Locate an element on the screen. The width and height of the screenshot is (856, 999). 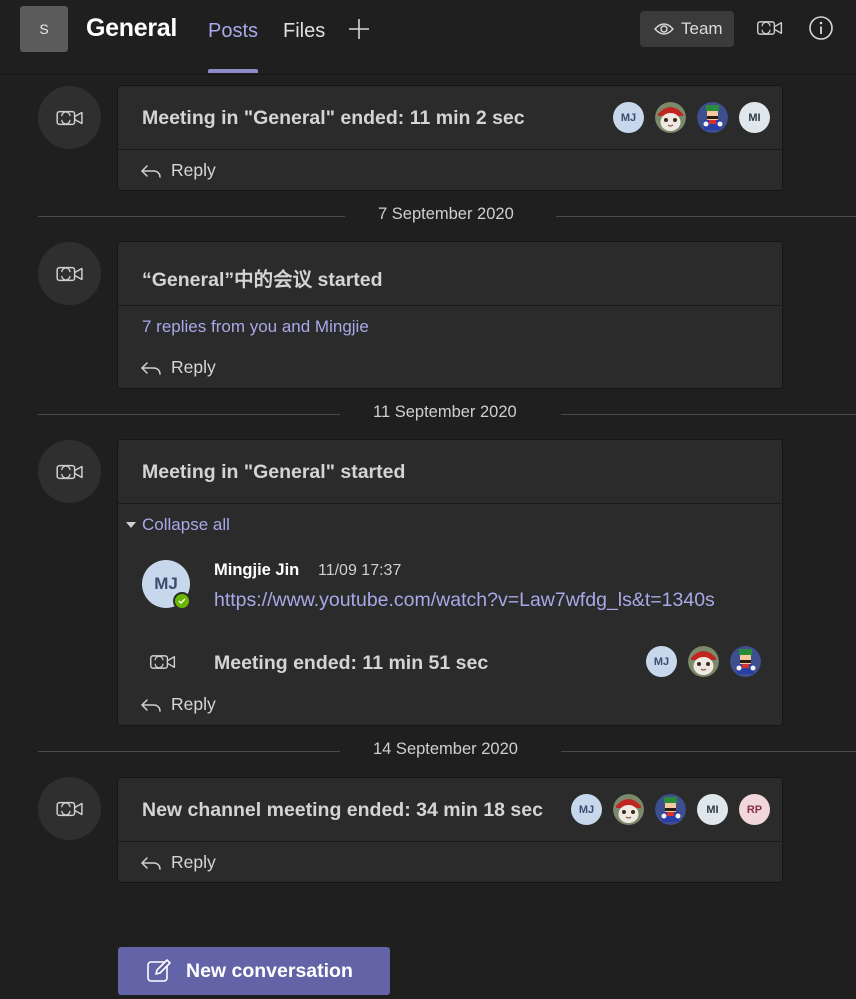
tab-files: Files is located at coordinates (304, 31).